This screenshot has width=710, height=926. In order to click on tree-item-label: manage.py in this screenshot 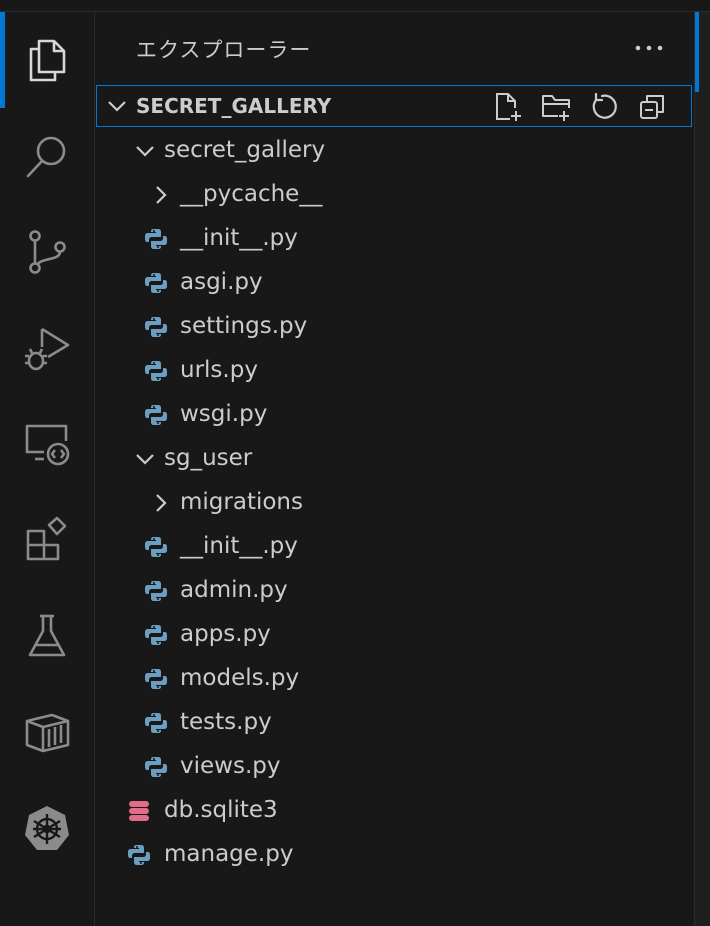, I will do `click(229, 854)`.